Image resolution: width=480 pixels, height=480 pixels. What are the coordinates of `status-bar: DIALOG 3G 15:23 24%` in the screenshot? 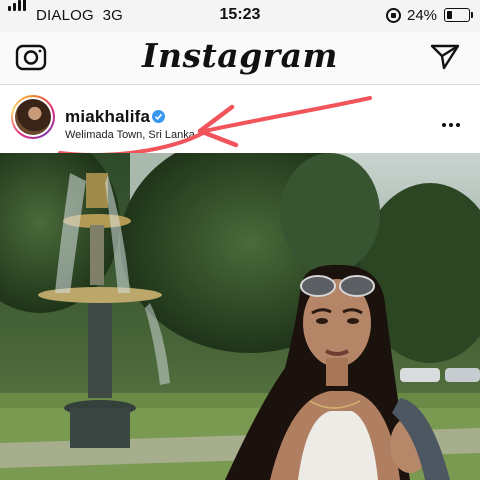 It's located at (240, 16).